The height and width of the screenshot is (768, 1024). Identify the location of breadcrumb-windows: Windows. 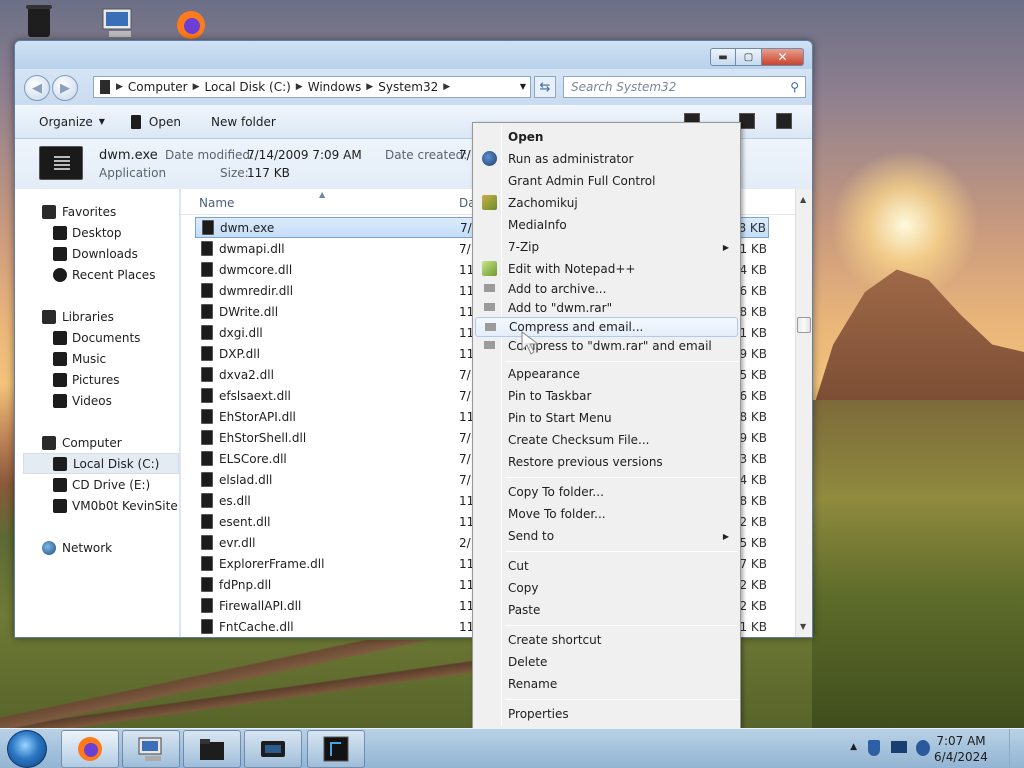
(335, 87).